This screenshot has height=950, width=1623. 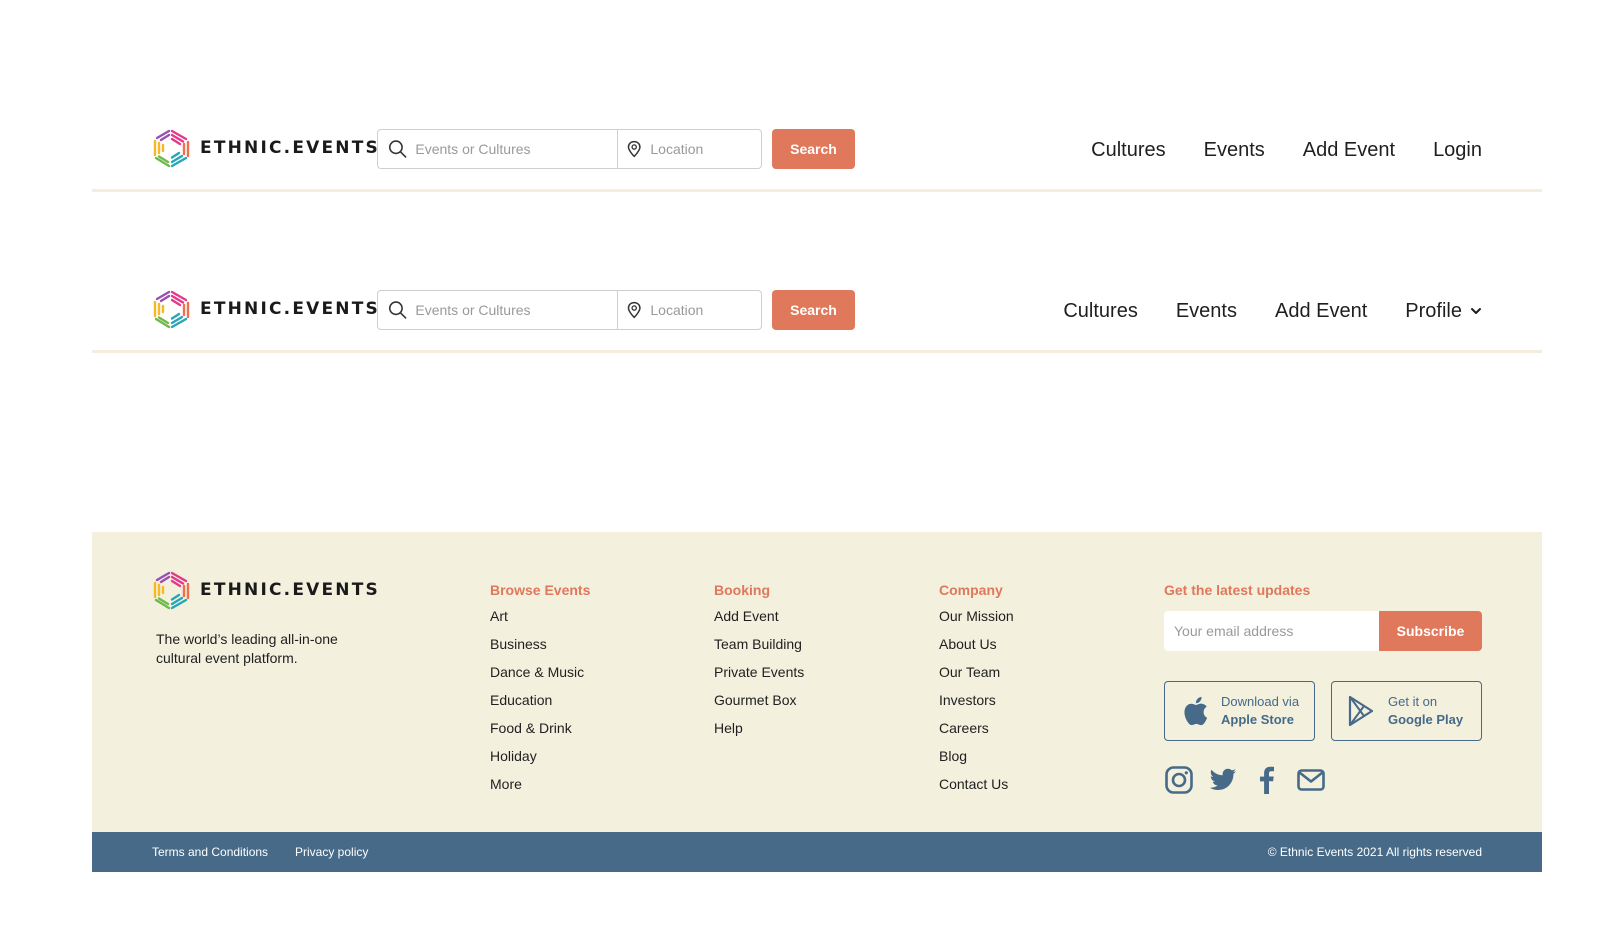 What do you see at coordinates (1425, 711) in the screenshot?
I see `google-play-text: Get it on Google Play` at bounding box center [1425, 711].